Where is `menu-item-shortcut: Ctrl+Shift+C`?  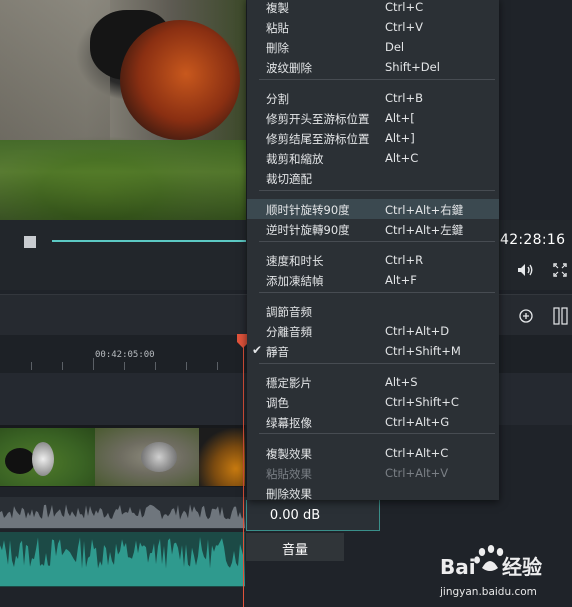 menu-item-shortcut: Ctrl+Shift+C is located at coordinates (422, 402).